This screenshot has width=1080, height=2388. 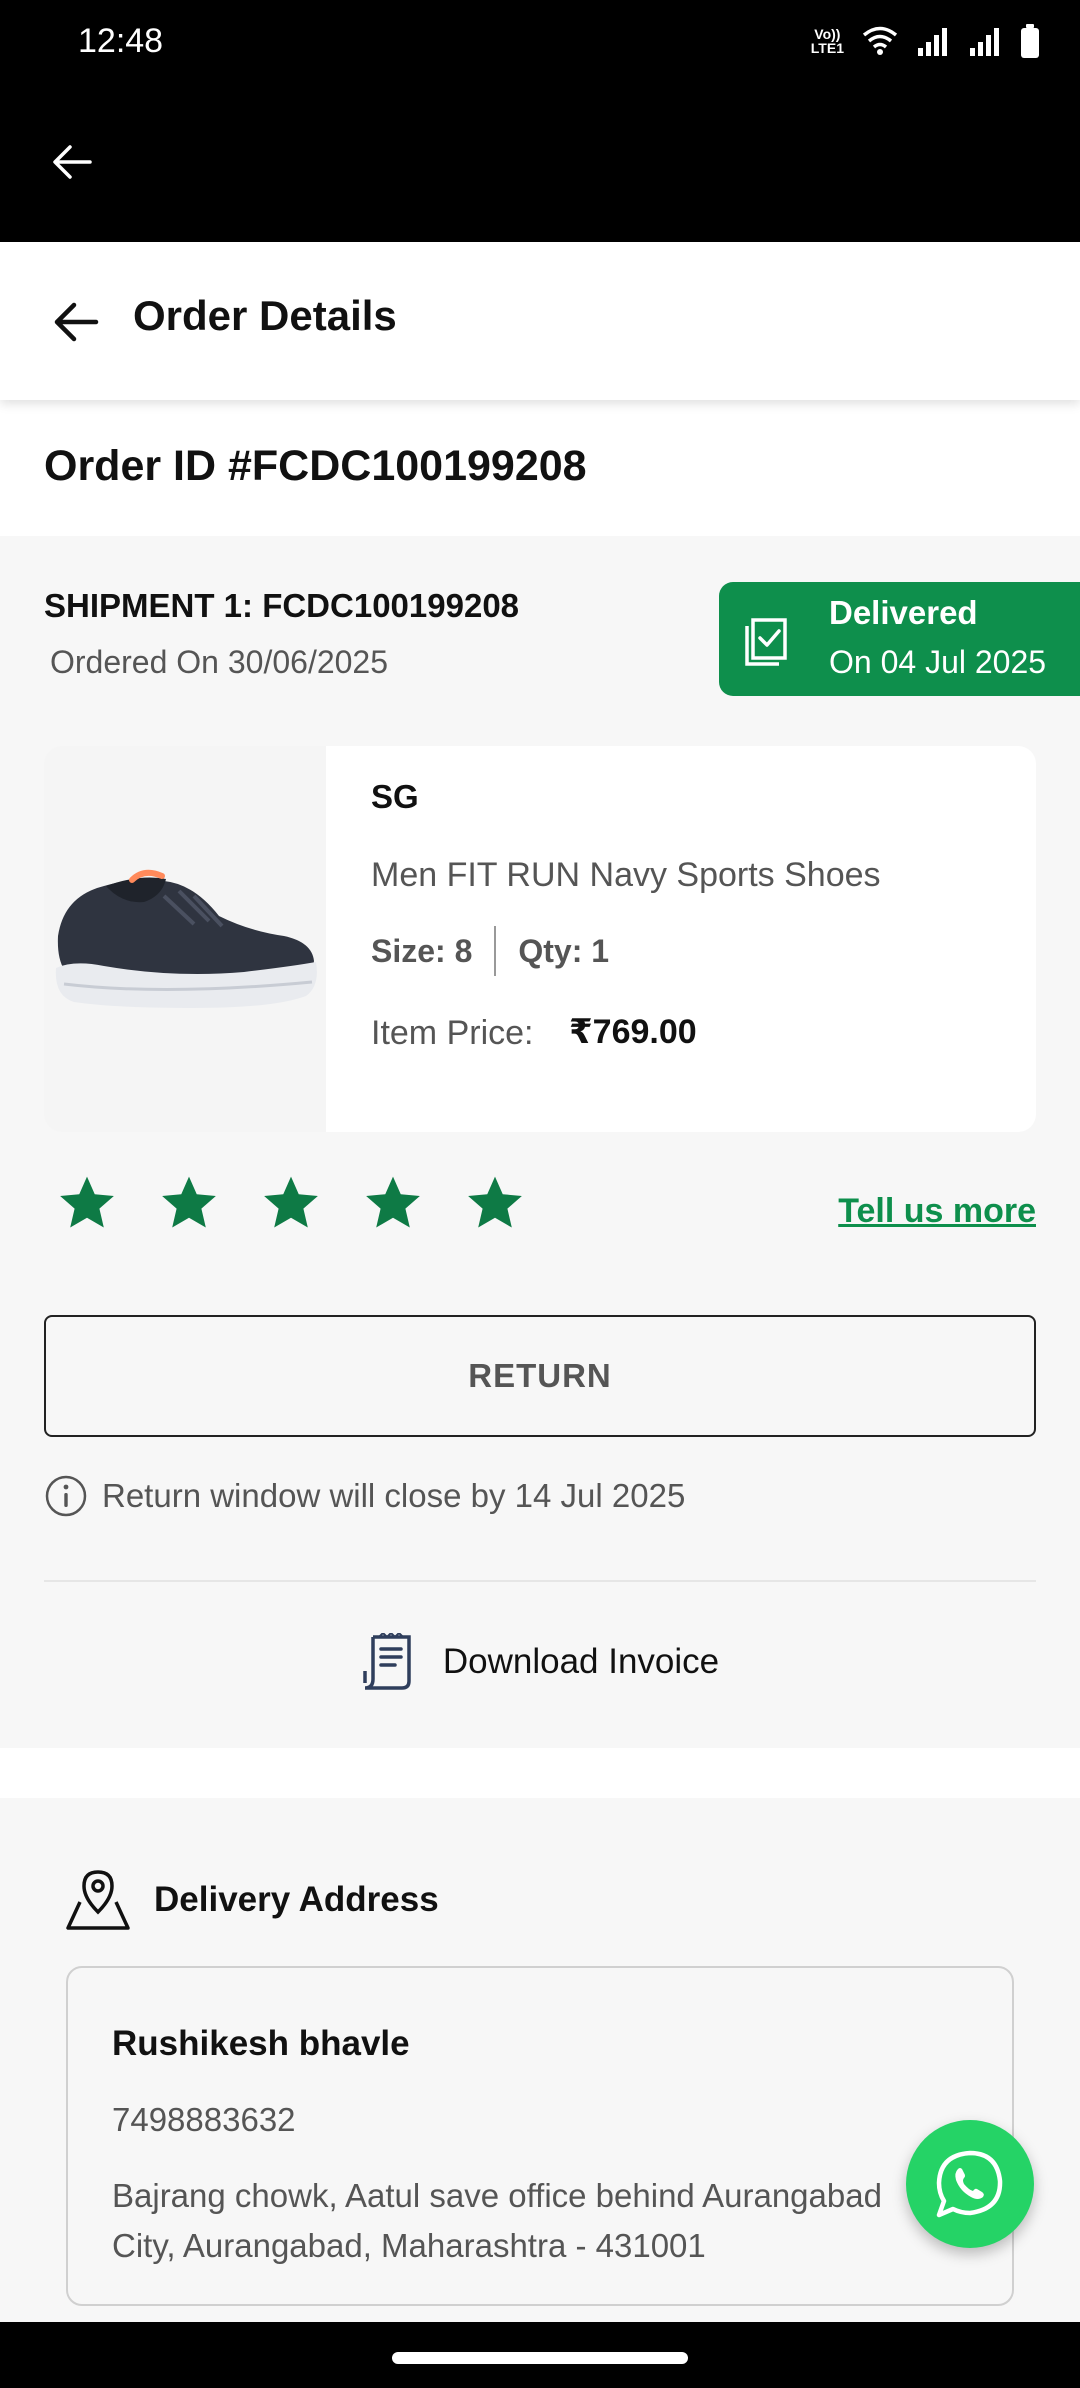 I want to click on info-icon, so click(x=66, y=1496).